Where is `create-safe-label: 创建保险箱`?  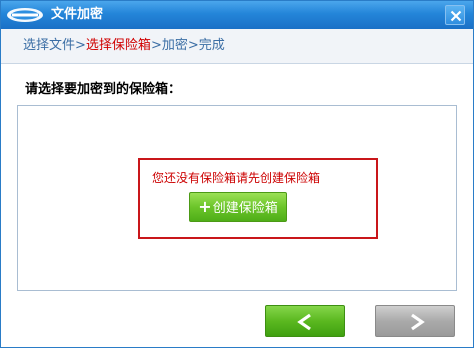
create-safe-label: 创建保险箱 is located at coordinates (245, 208).